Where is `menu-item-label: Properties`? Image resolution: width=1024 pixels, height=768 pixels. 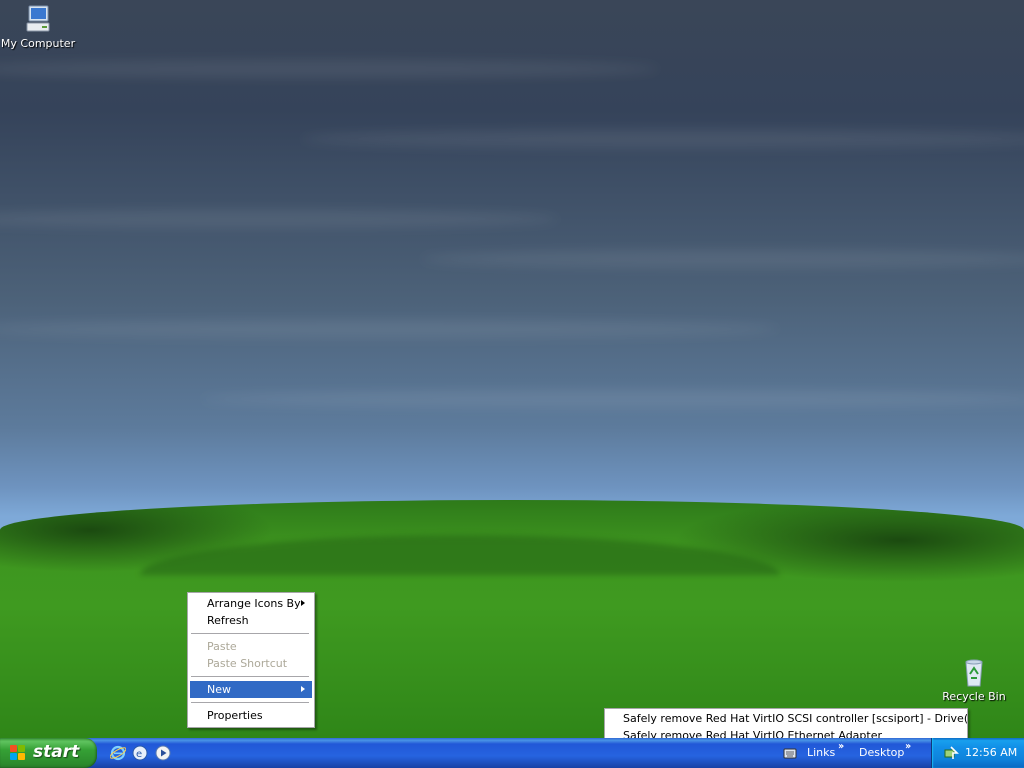
menu-item-label: Properties is located at coordinates (235, 715).